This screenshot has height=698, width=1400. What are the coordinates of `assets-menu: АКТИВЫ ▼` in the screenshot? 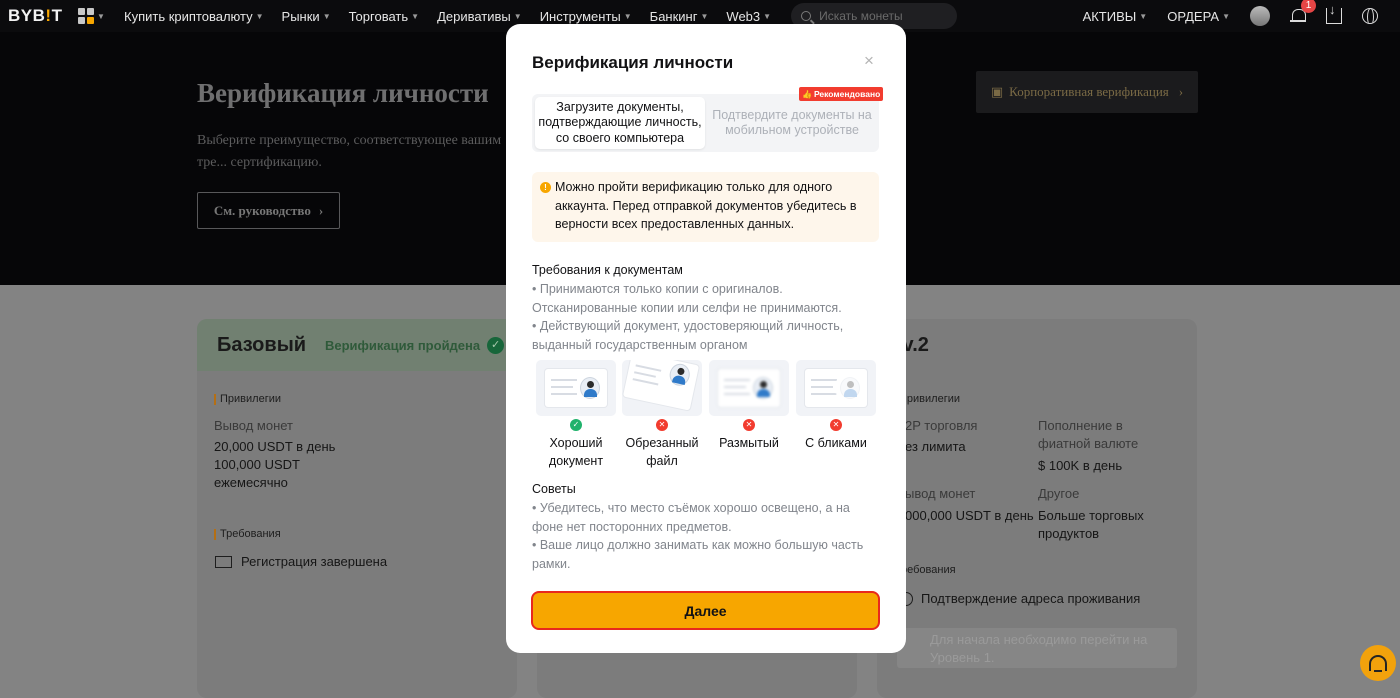 It's located at (1115, 16).